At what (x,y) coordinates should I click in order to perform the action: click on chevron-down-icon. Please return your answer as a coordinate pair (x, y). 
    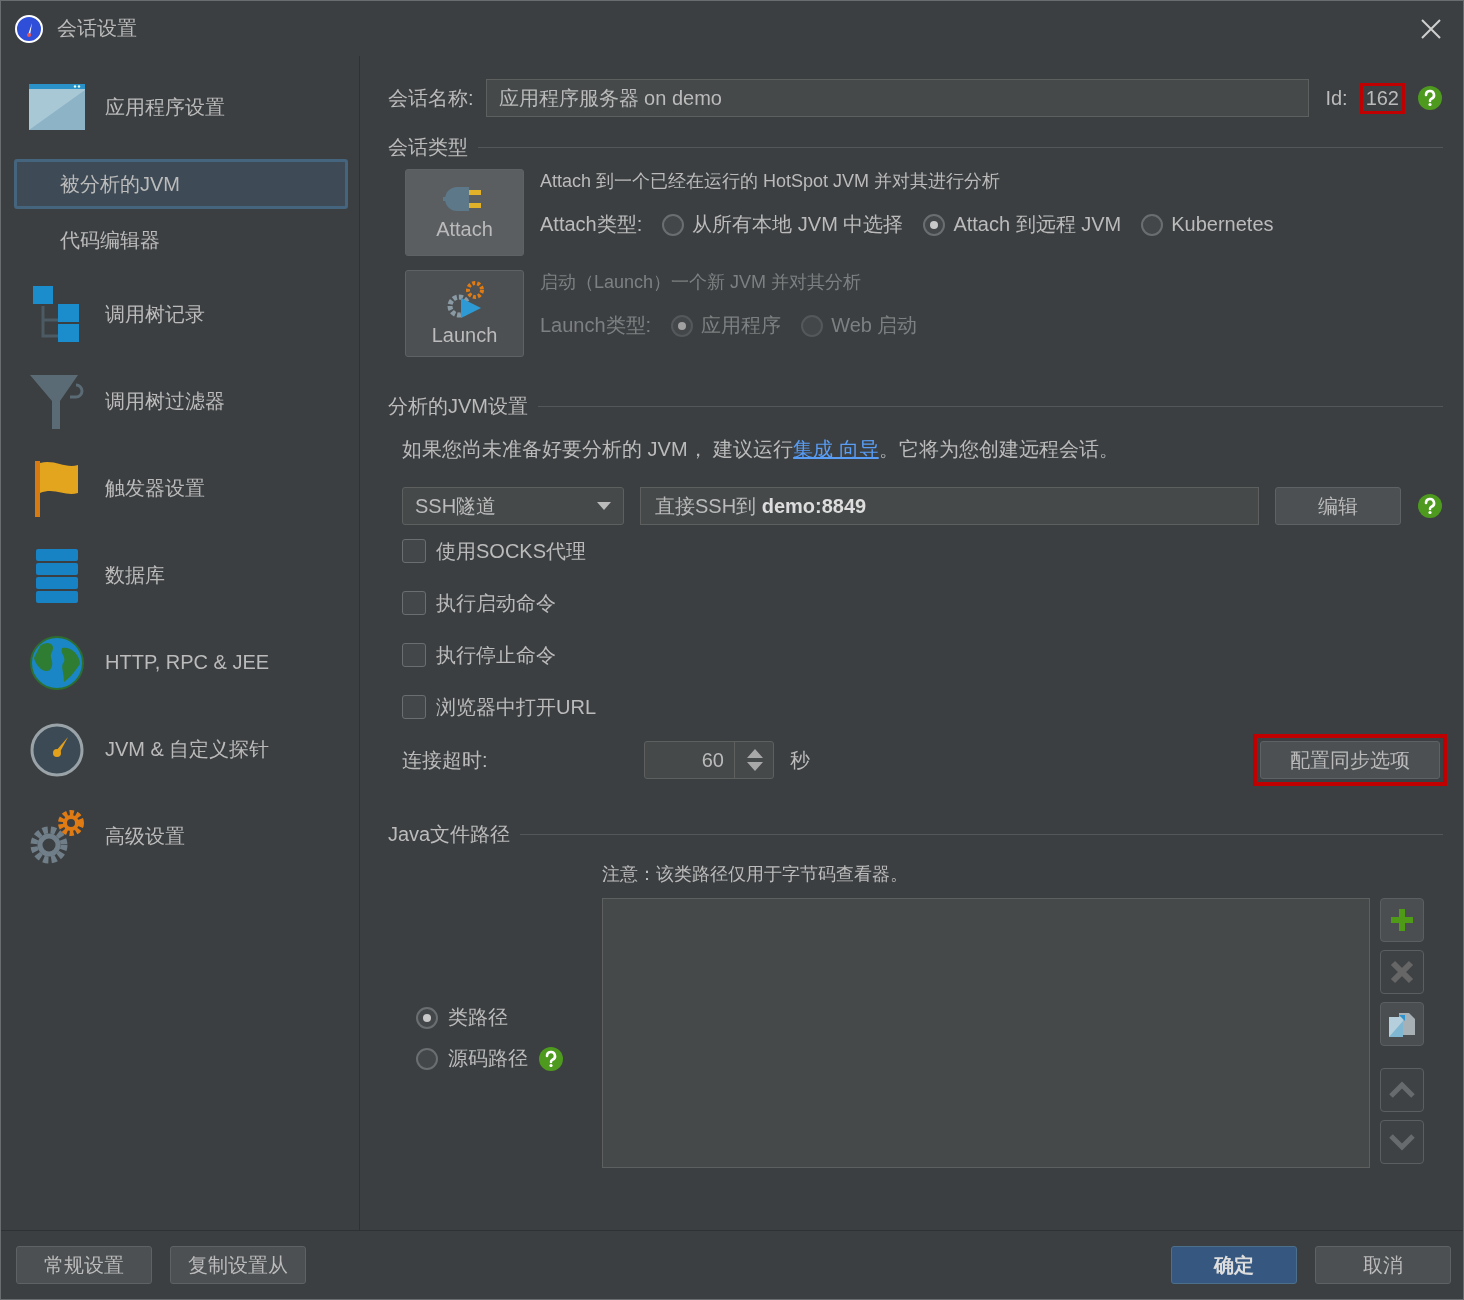
    Looking at the image, I should click on (1402, 1142).